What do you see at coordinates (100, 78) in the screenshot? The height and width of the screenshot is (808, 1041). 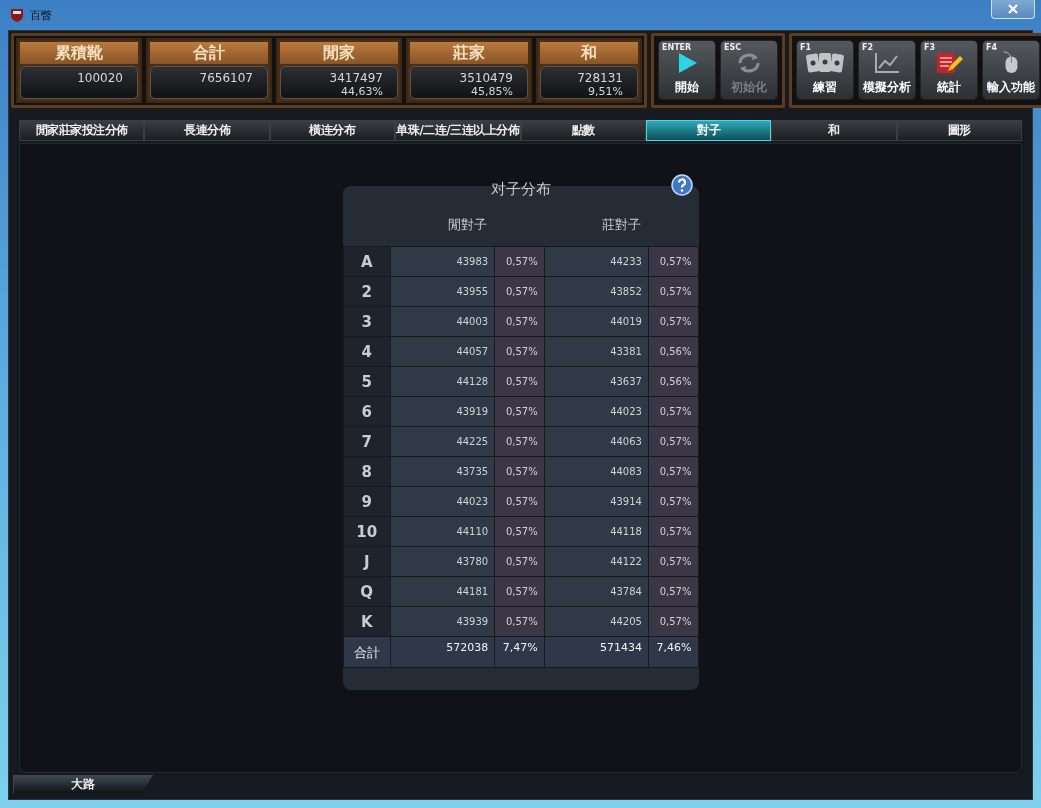 I see `stat-value: 100020` at bounding box center [100, 78].